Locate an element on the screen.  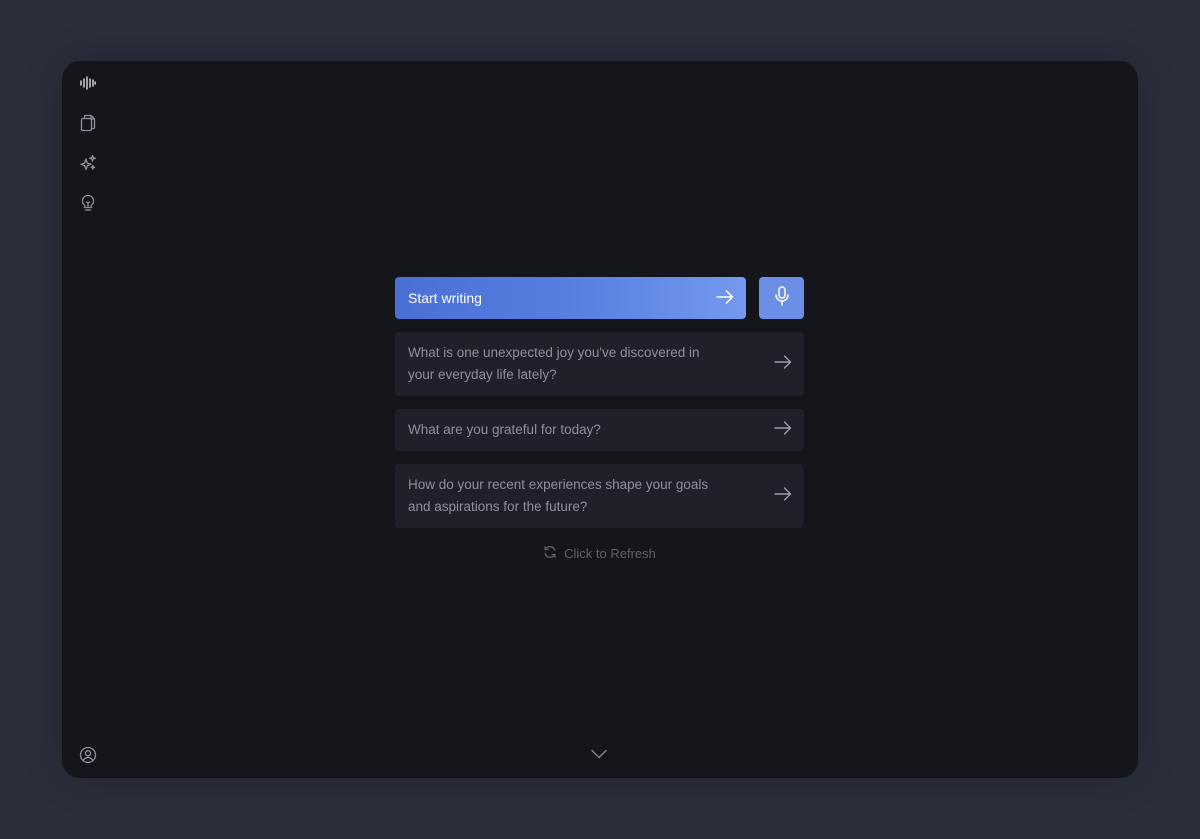
microphone-icon is located at coordinates (781, 298).